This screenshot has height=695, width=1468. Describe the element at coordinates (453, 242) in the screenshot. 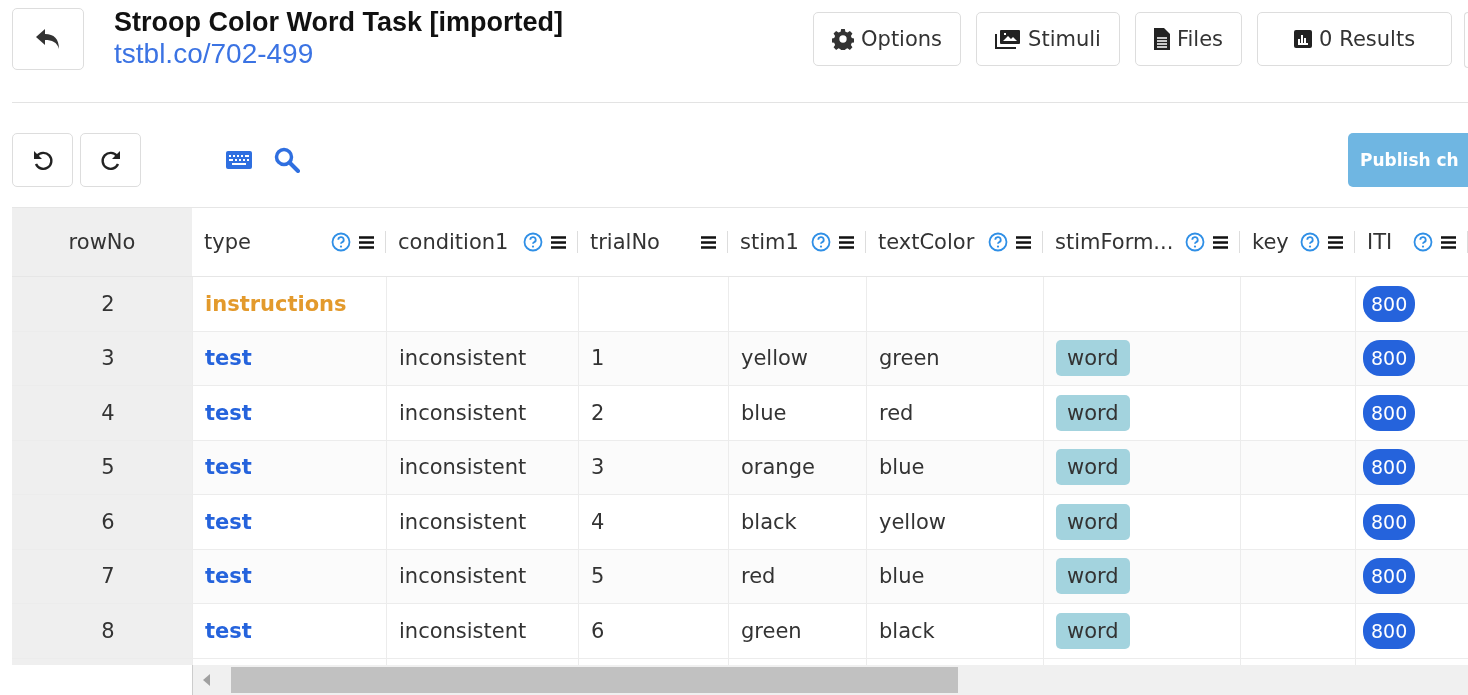

I see `column-header: condition1` at that location.